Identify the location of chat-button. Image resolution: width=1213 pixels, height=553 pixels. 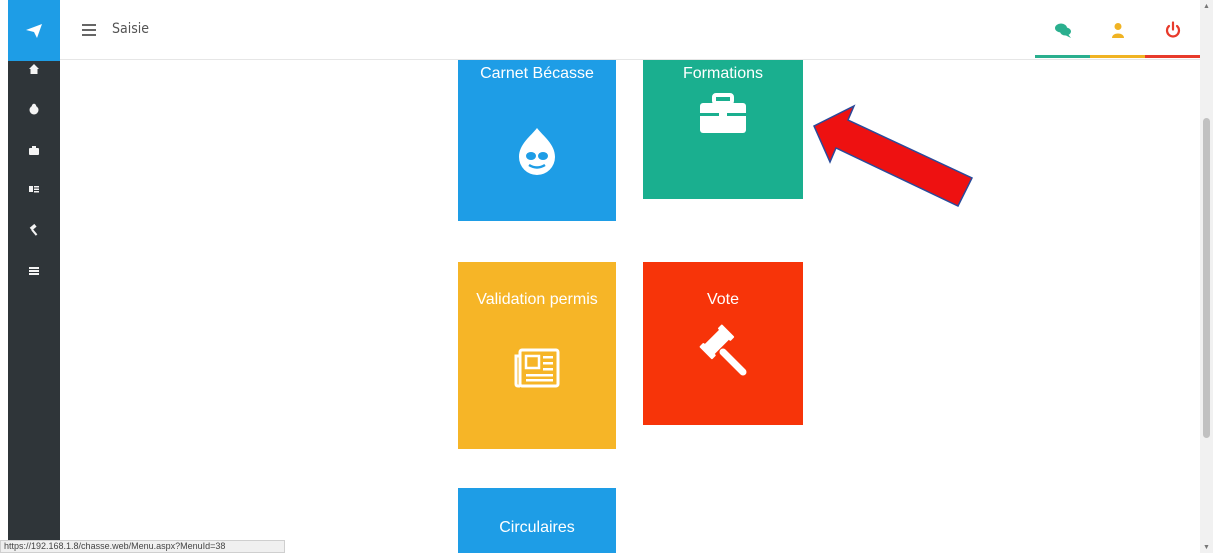
(1062, 30).